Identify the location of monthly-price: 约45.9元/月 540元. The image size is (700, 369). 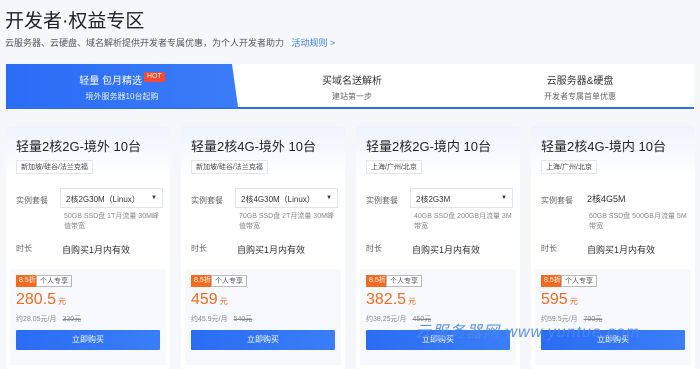
(221, 319).